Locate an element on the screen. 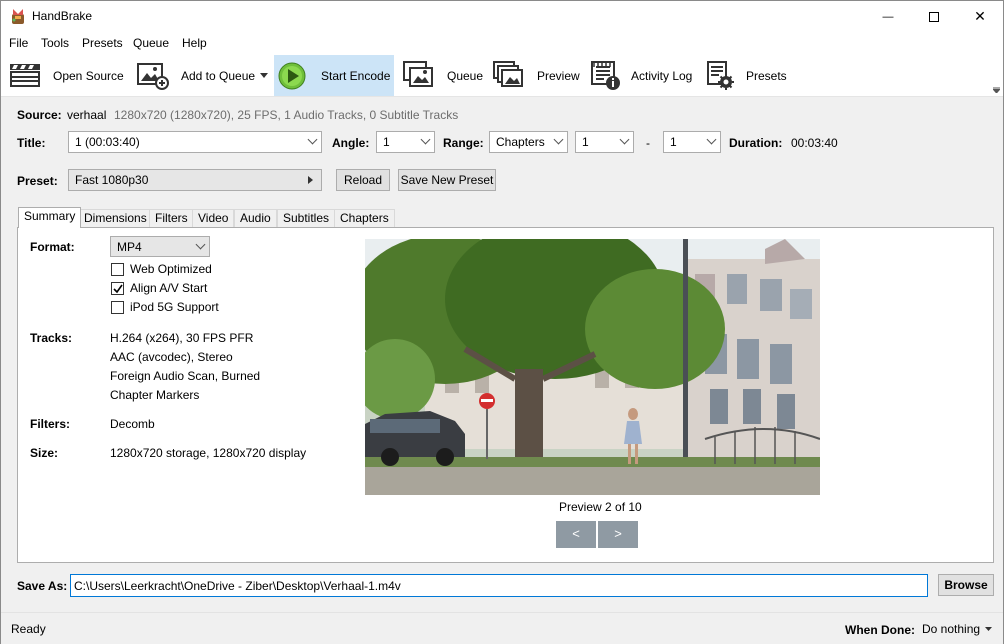 Image resolution: width=1004 pixels, height=644 pixels. preview-button: Preview is located at coordinates (536, 75).